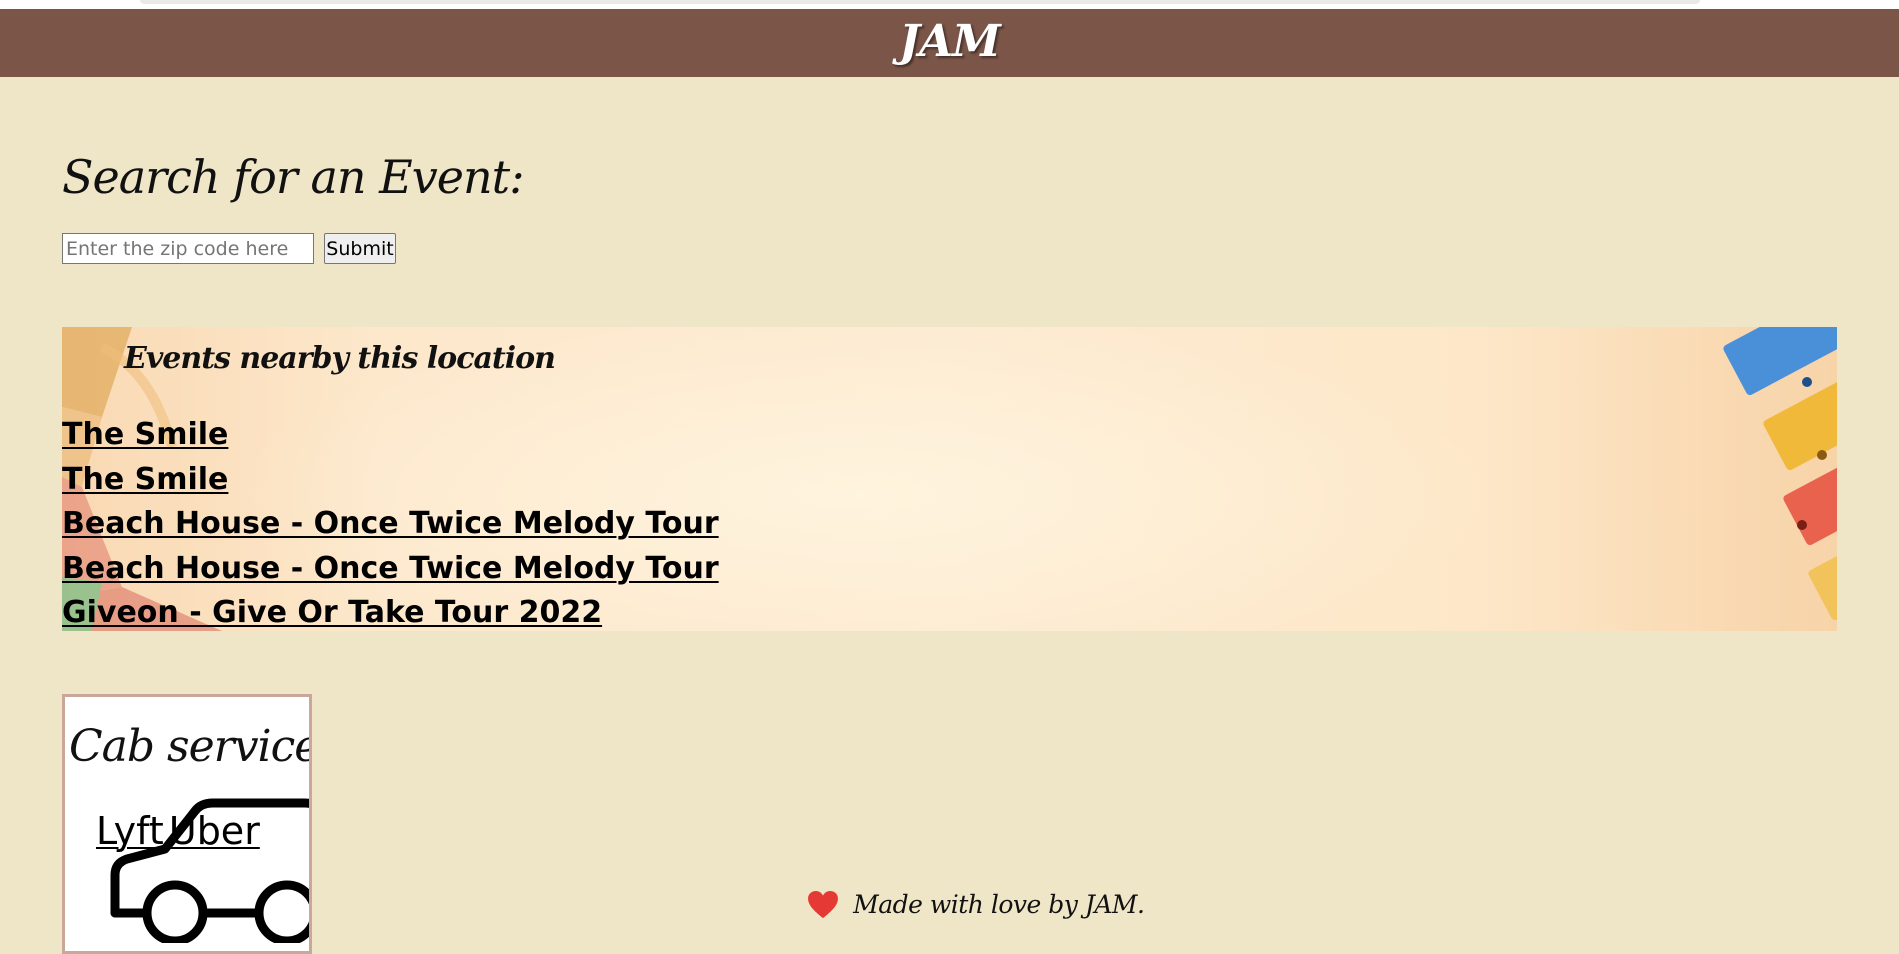 The width and height of the screenshot is (1899, 954). I want to click on site-header: JAM, so click(949, 43).